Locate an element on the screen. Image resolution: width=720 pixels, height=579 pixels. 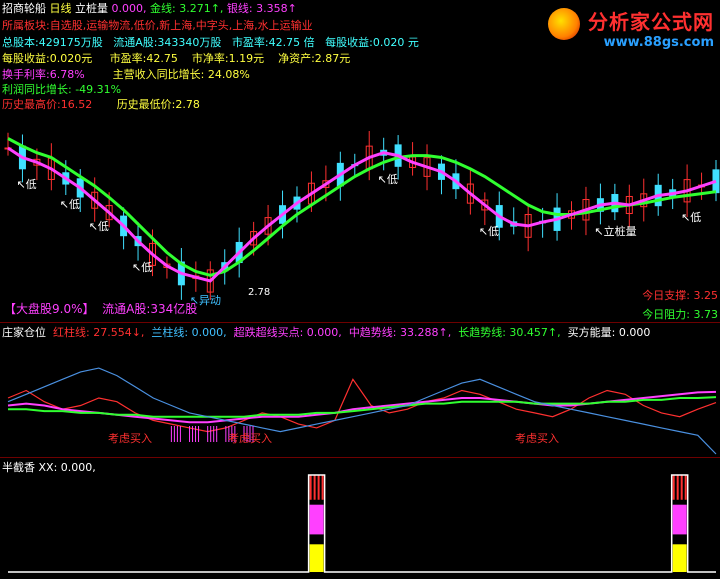
long-trend-value: 长趋势线: 30.457↑, is located at coordinates (509, 332).